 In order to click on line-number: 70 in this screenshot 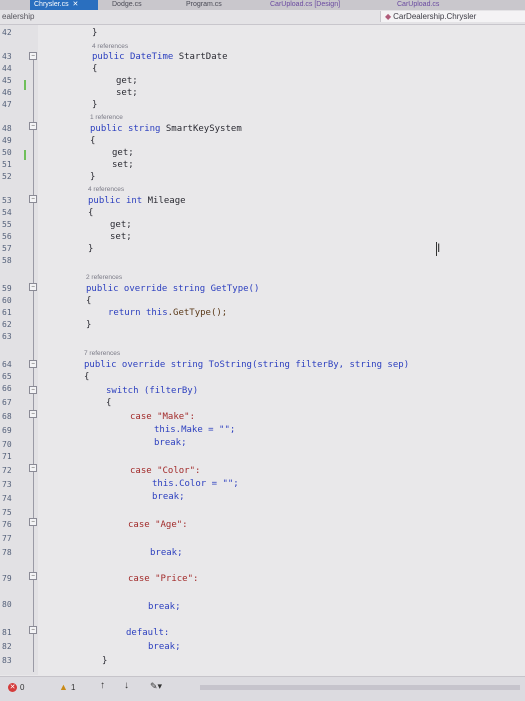, I will do `click(7, 444)`.